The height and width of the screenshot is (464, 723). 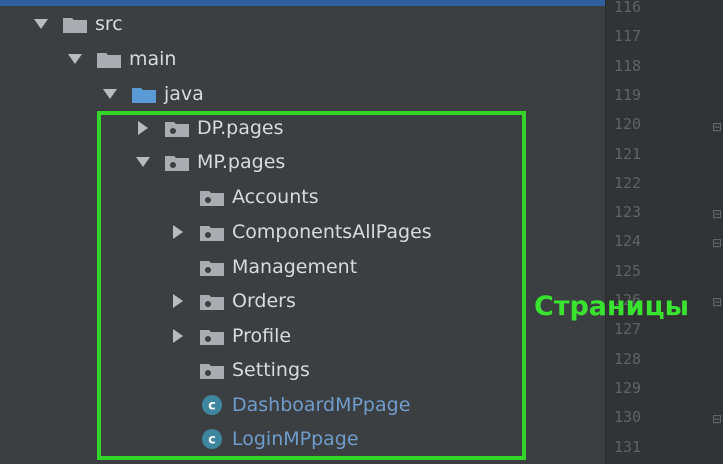 I want to click on line-number: 131, so click(x=628, y=446).